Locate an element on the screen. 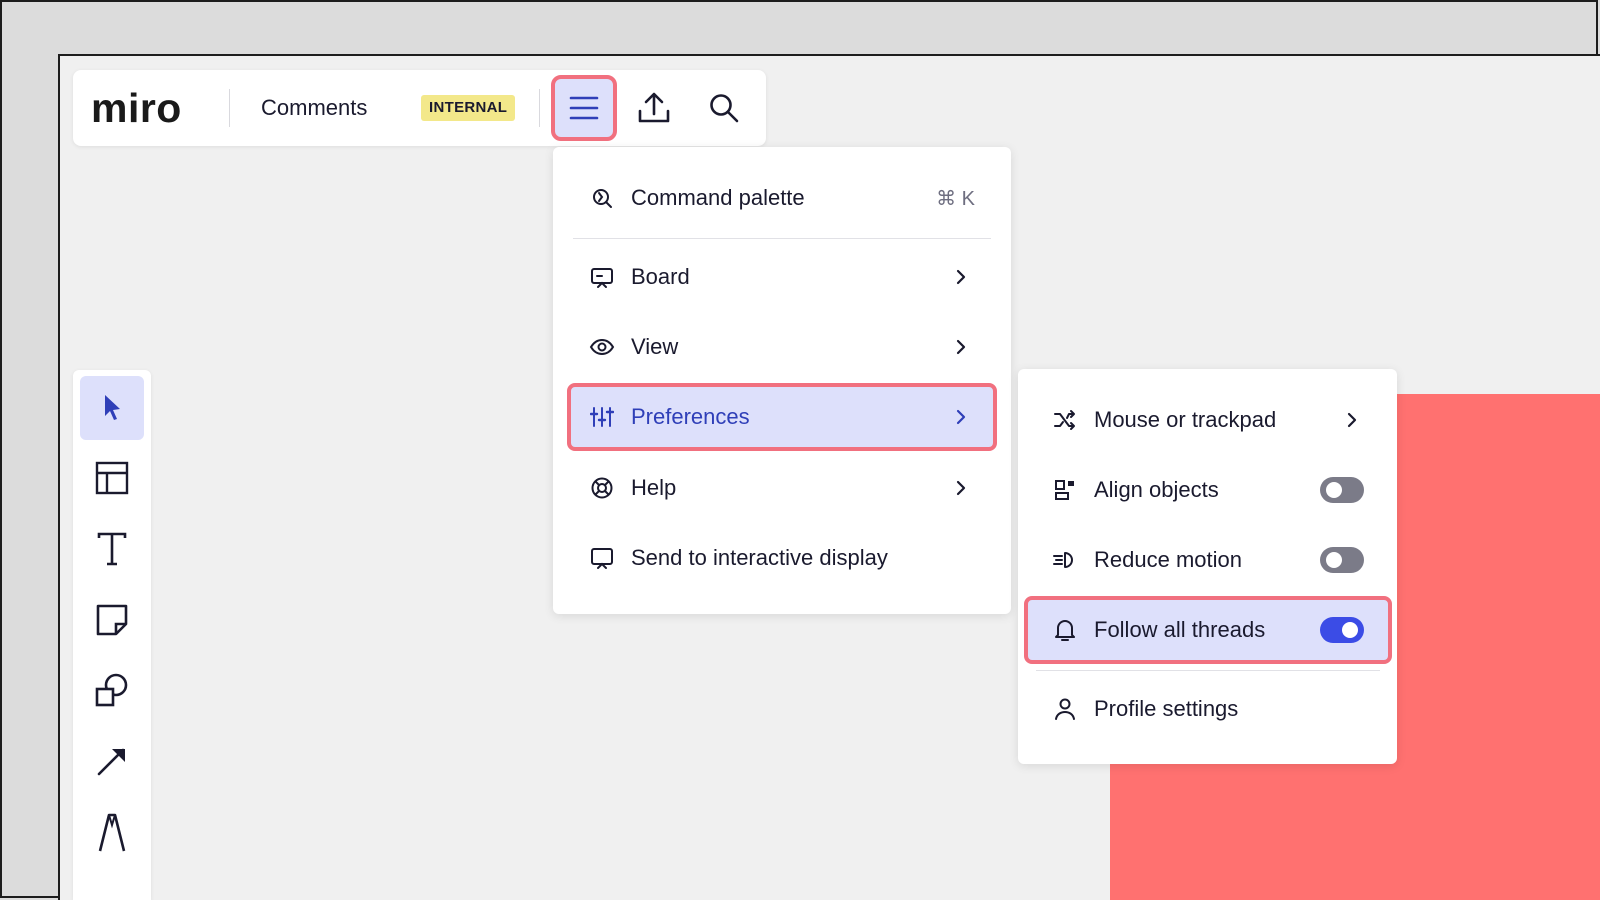 Image resolution: width=1600 pixels, height=900 pixels. reduce-motion-toggle is located at coordinates (1342, 560).